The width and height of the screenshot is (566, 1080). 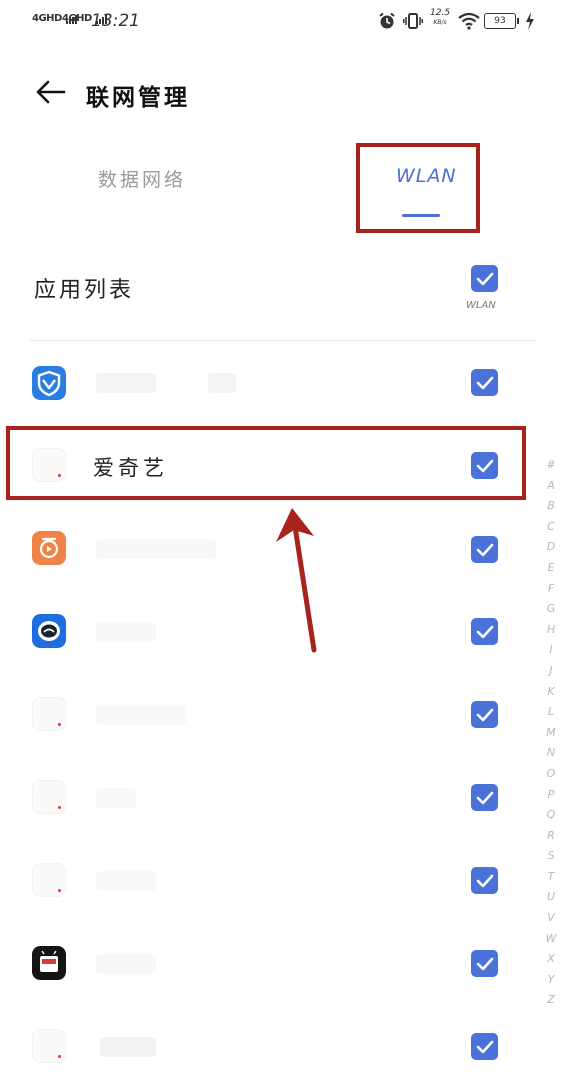 What do you see at coordinates (481, 305) in the screenshot?
I see `wlan-column-label: WLAN` at bounding box center [481, 305].